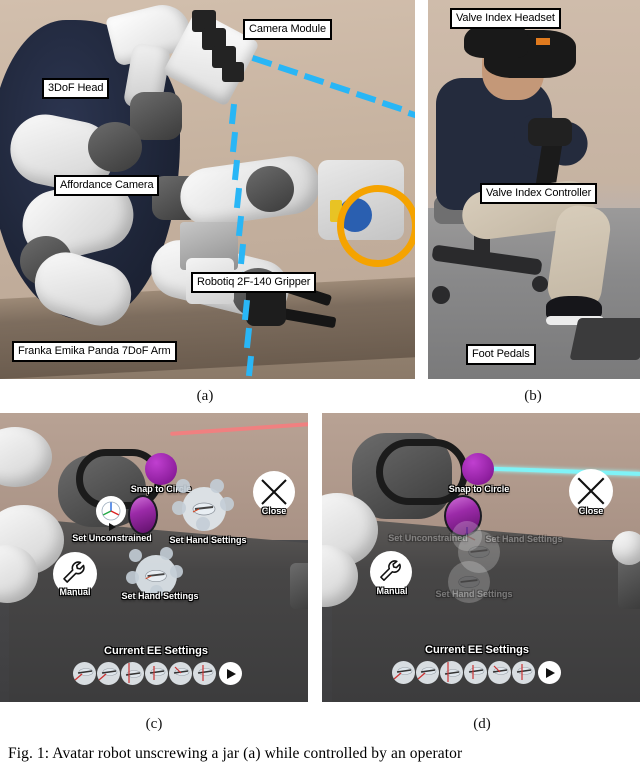  What do you see at coordinates (111, 511) in the screenshot?
I see `axes-gizmo-glyph` at bounding box center [111, 511].